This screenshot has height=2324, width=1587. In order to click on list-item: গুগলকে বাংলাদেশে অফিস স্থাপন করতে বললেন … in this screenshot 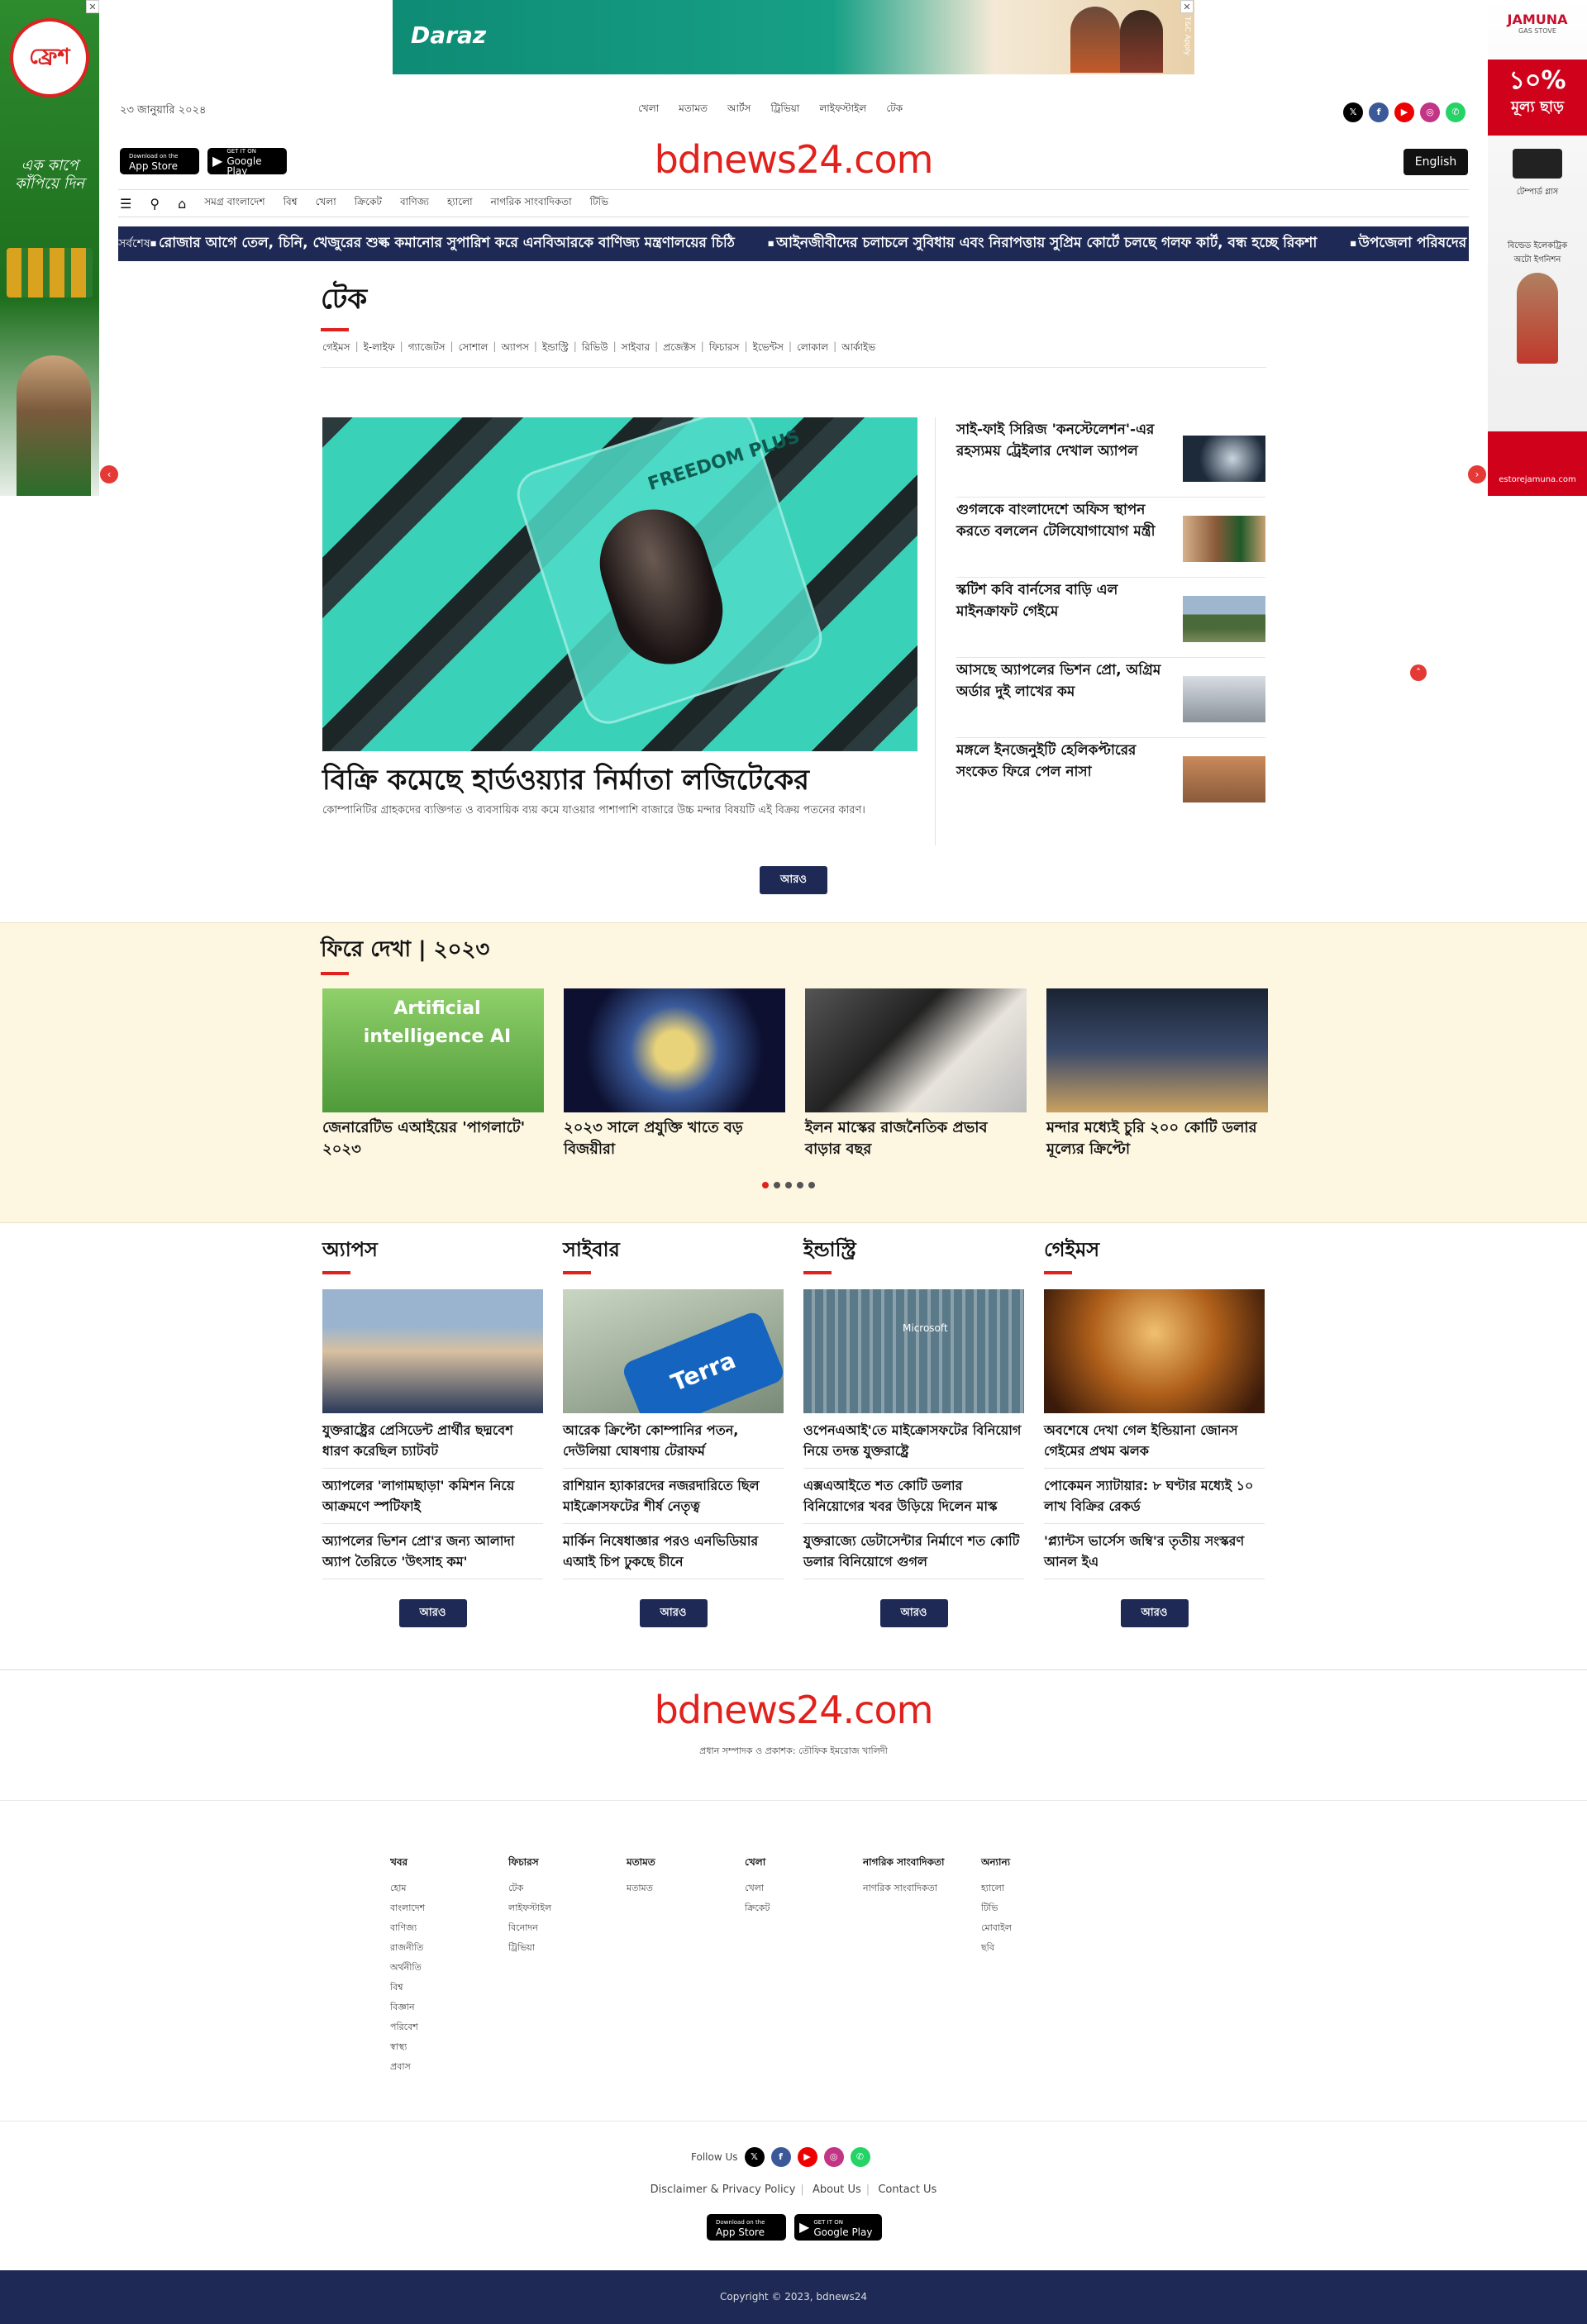, I will do `click(1110, 538)`.